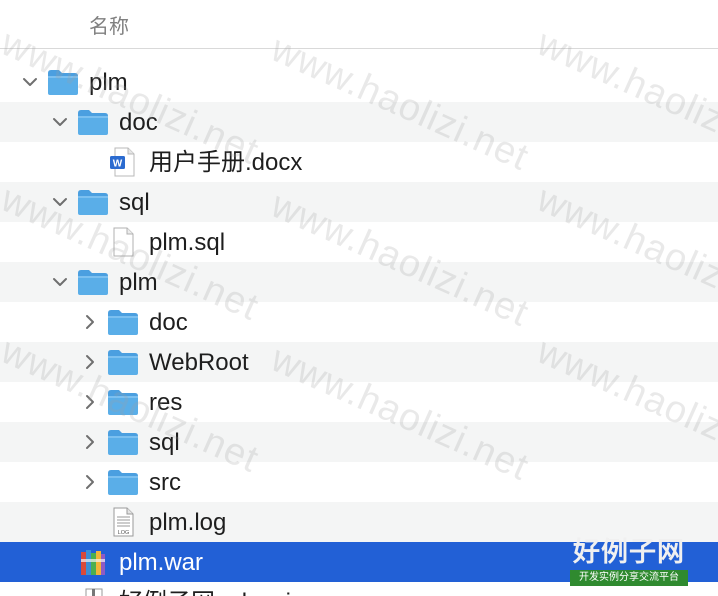 The image size is (718, 596). What do you see at coordinates (123, 242) in the screenshot?
I see `text-file-icon` at bounding box center [123, 242].